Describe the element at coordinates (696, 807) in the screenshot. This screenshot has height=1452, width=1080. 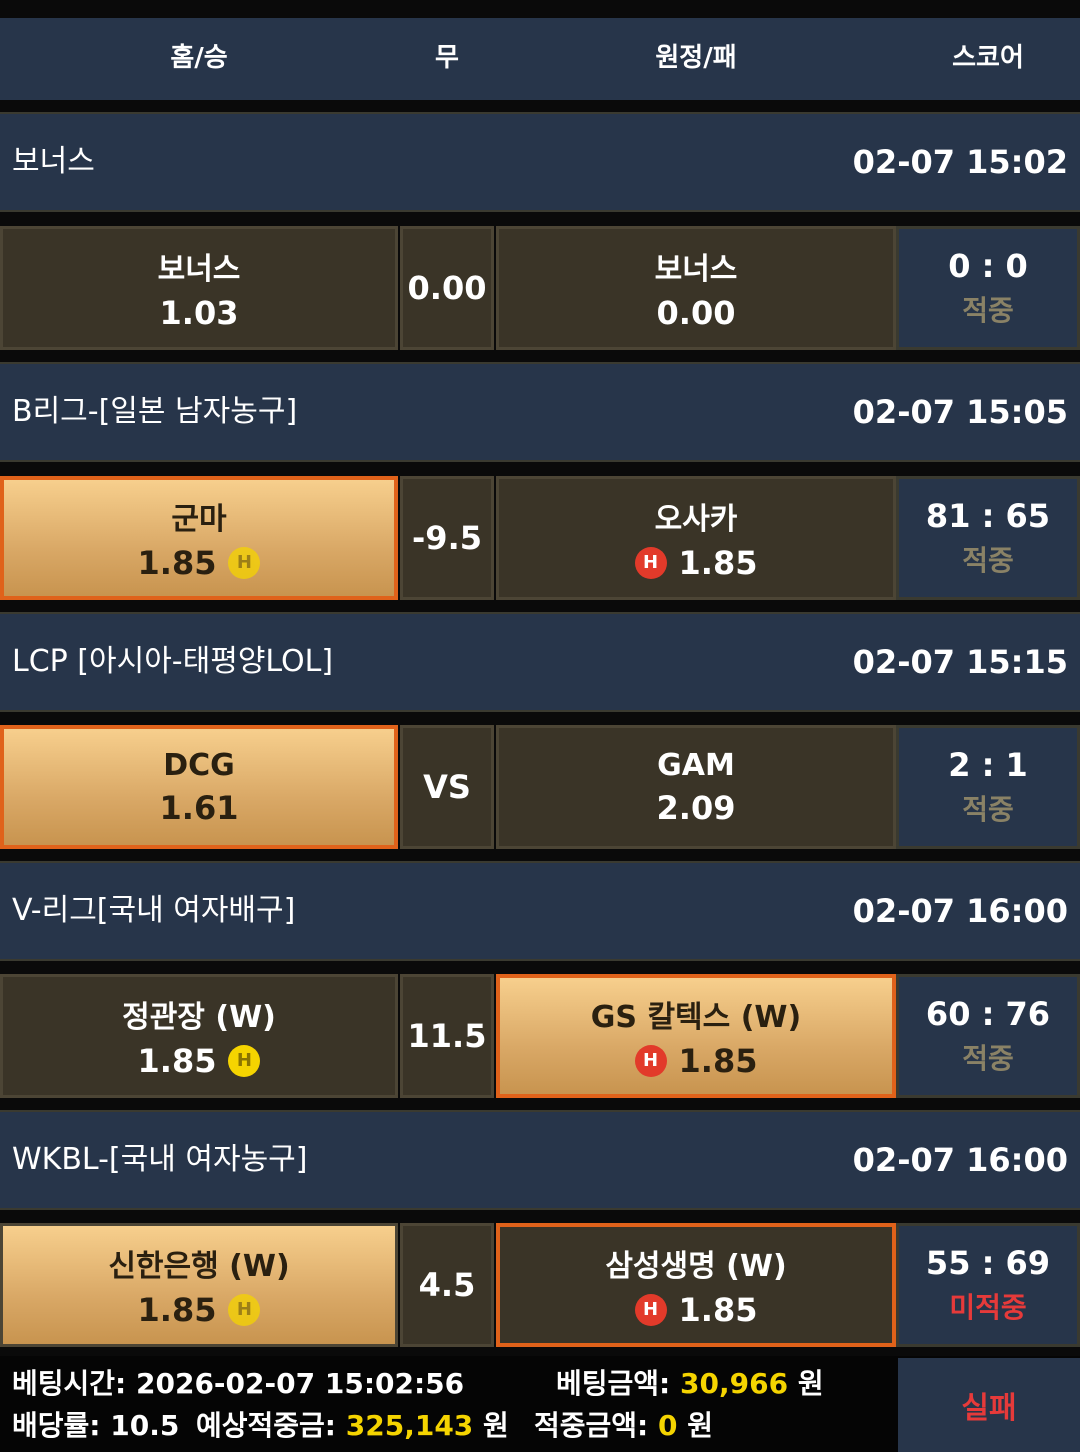
I see `away-odds: 2.09` at that location.